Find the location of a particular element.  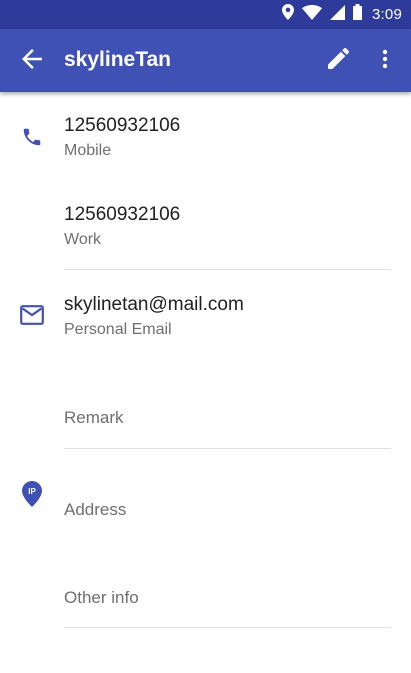

battery-icon is located at coordinates (357, 14).